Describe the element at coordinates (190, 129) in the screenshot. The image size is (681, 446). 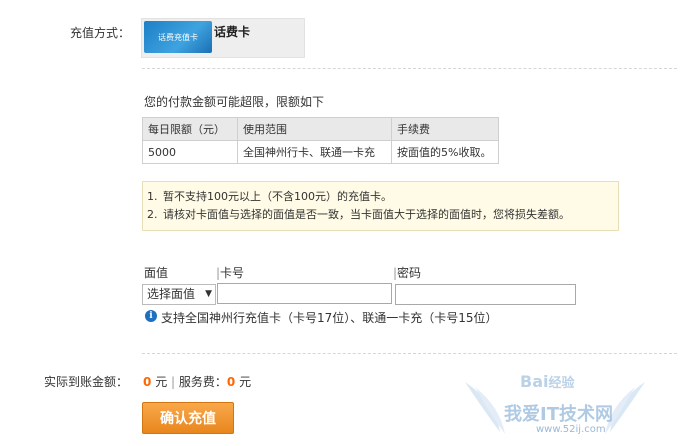
I see `limit-header: 每日限额（元）` at that location.